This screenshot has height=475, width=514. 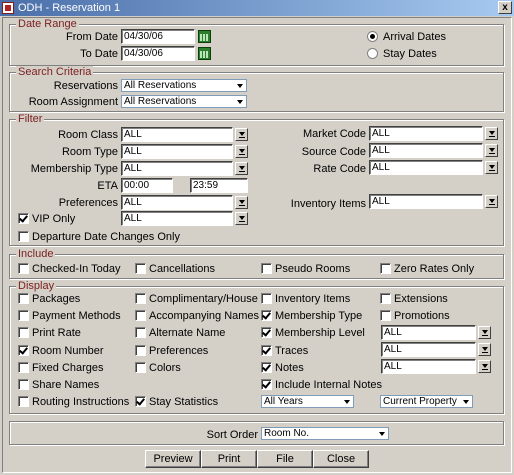 What do you see at coordinates (47, 24) in the screenshot?
I see `date-range-legend: Date Range` at bounding box center [47, 24].